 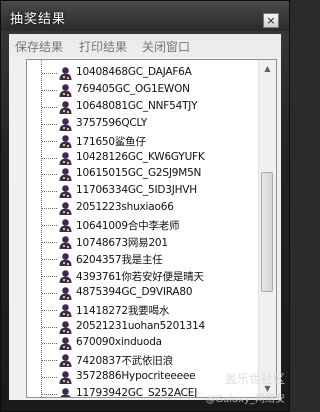 I want to click on menu-item-save-result: 保存结果, so click(x=39, y=46).